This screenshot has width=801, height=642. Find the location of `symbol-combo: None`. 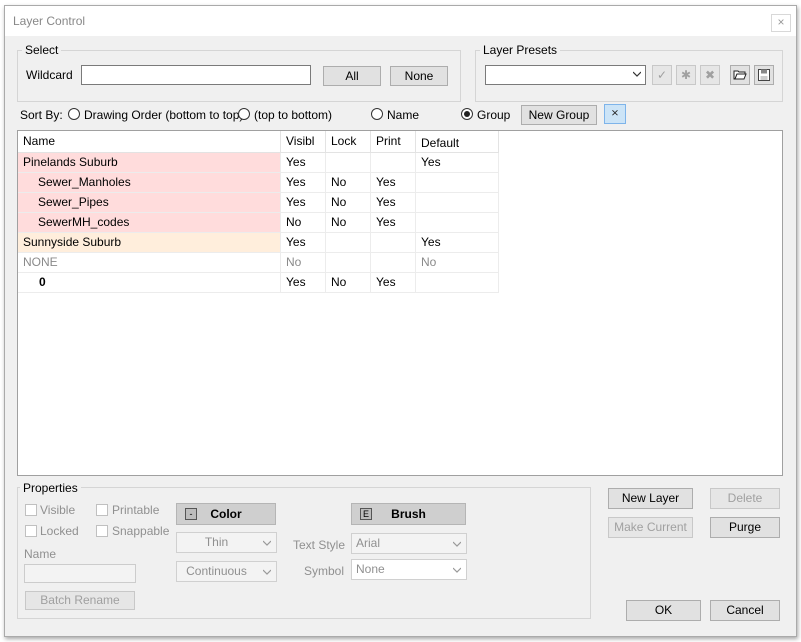

symbol-combo: None is located at coordinates (409, 569).